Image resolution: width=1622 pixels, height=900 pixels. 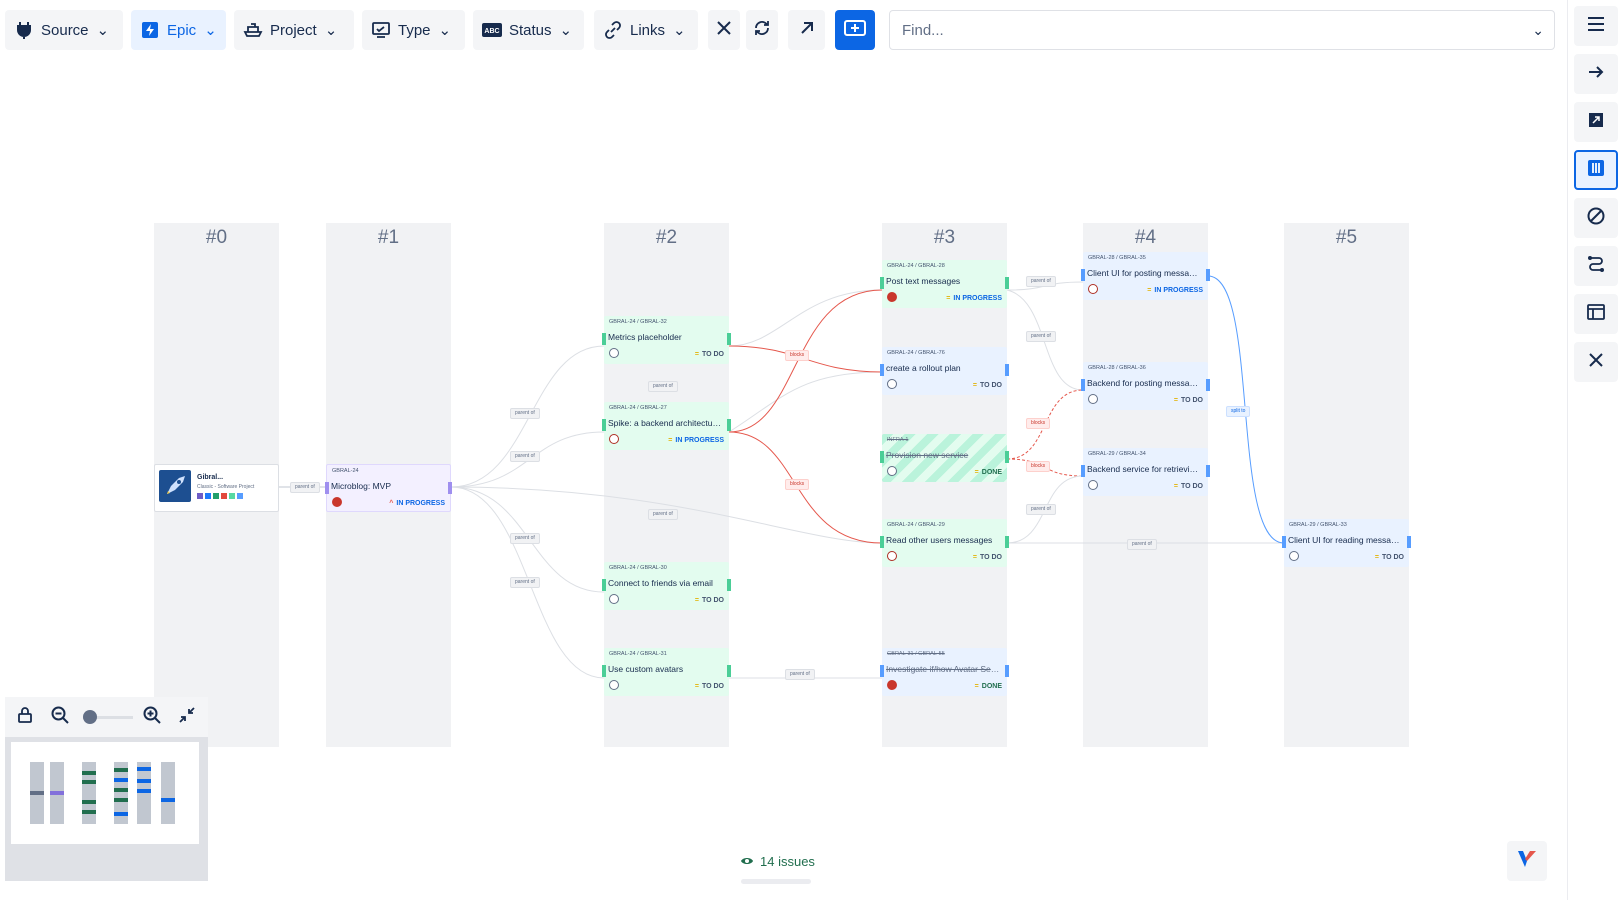 I want to click on issue-summary: create a rollout plan, so click(x=923, y=368).